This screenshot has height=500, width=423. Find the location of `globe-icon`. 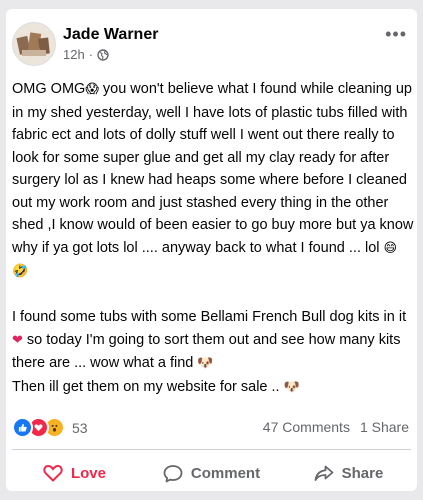

globe-icon is located at coordinates (103, 54).